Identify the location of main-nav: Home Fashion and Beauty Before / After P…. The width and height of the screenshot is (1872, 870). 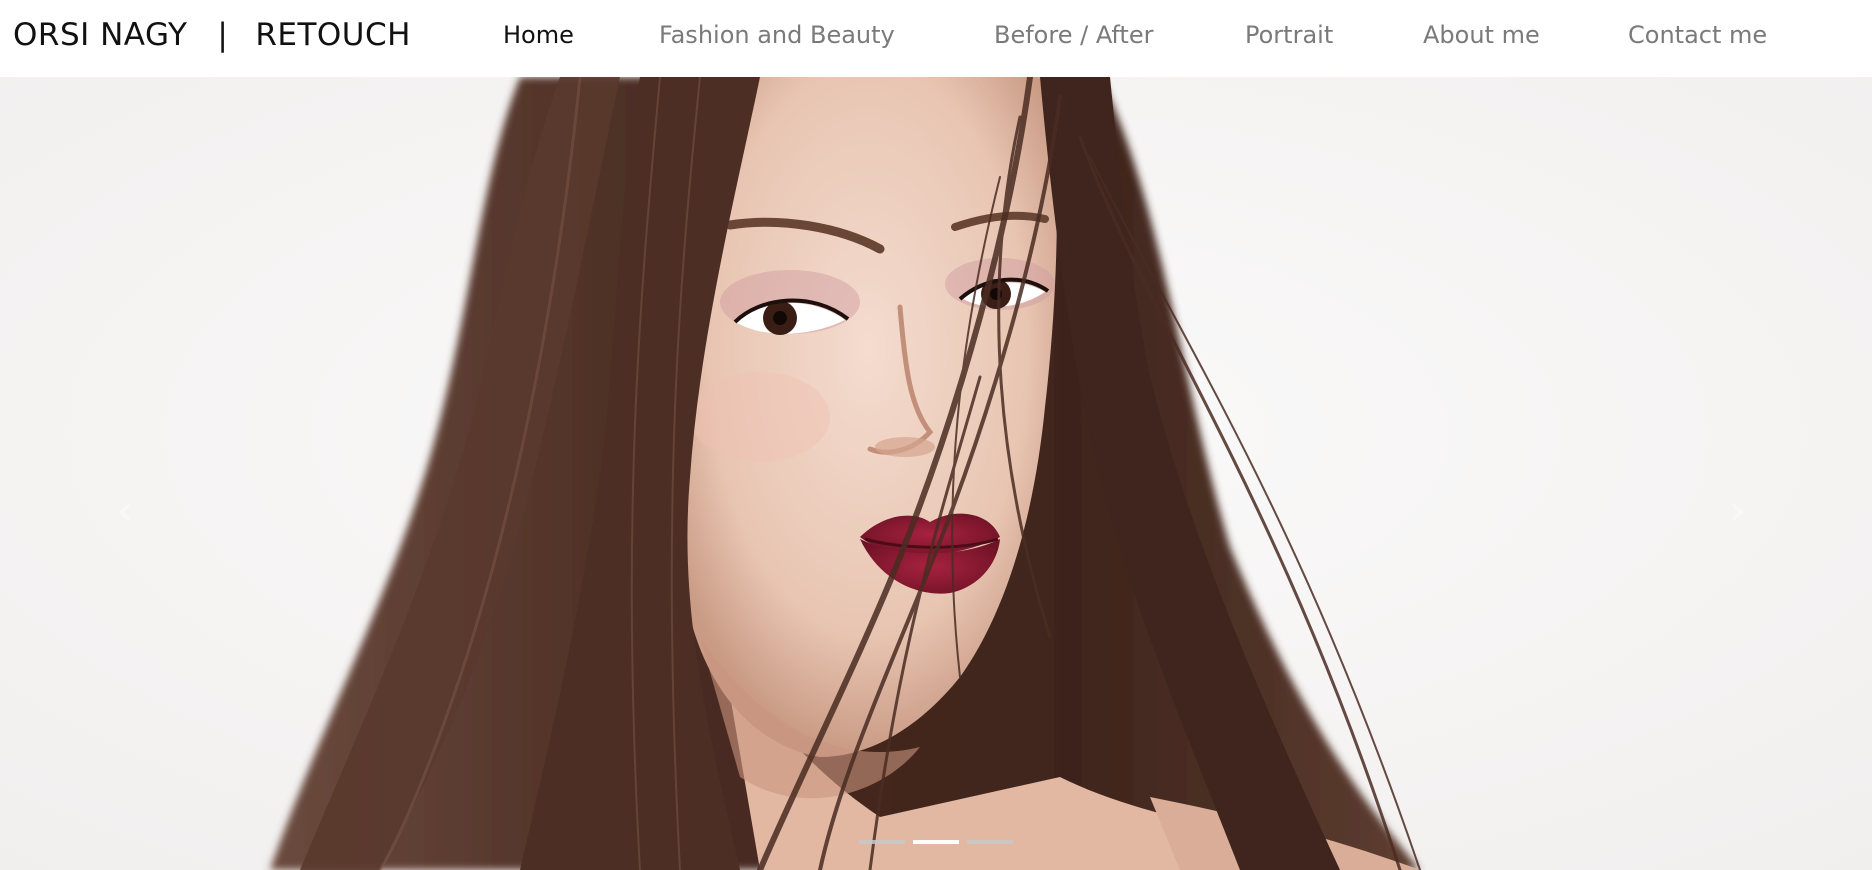
(936, 35).